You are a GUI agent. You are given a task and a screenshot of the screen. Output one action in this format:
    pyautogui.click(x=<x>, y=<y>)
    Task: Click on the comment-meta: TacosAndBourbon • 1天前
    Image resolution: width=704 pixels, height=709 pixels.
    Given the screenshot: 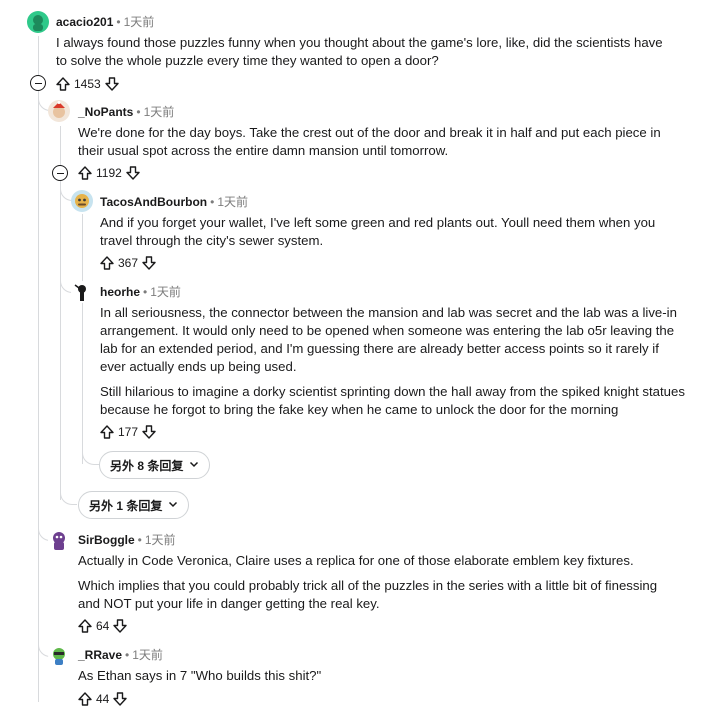 What is the action you would take?
    pyautogui.click(x=174, y=202)
    